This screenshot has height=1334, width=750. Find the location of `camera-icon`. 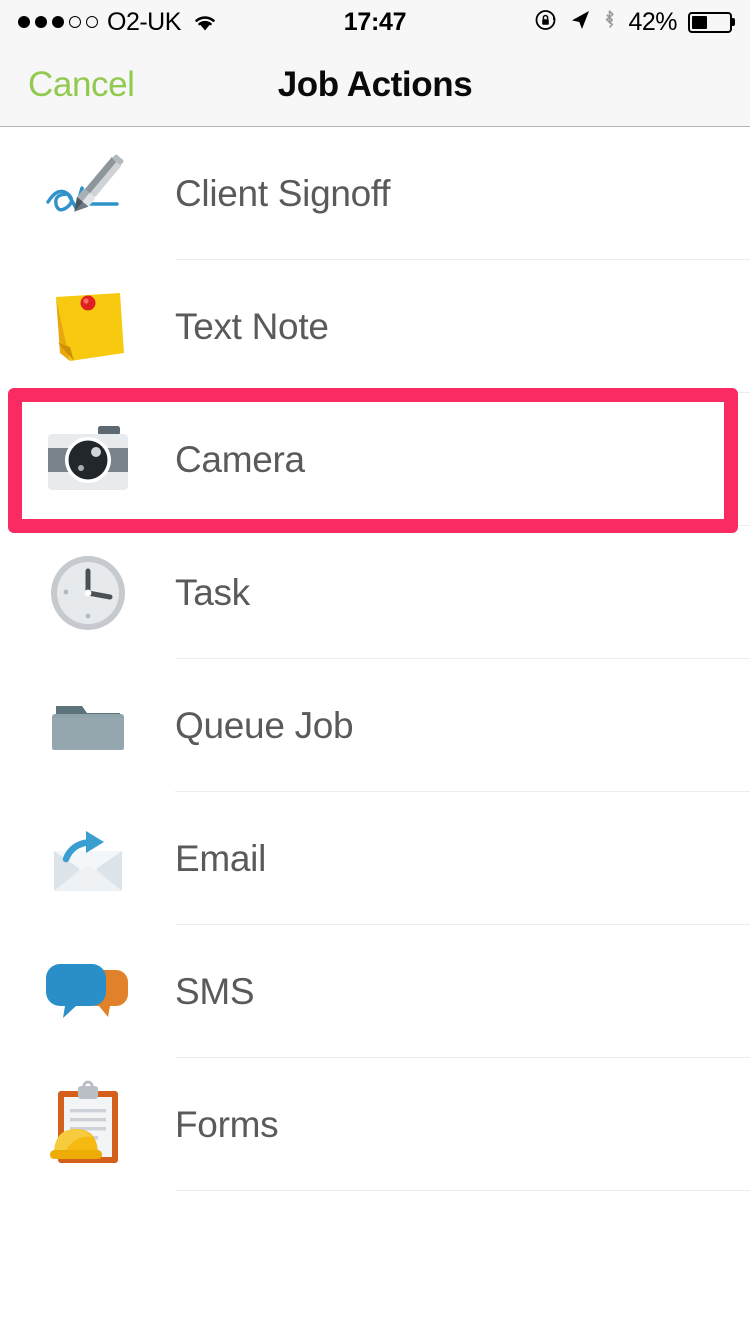

camera-icon is located at coordinates (88, 460).